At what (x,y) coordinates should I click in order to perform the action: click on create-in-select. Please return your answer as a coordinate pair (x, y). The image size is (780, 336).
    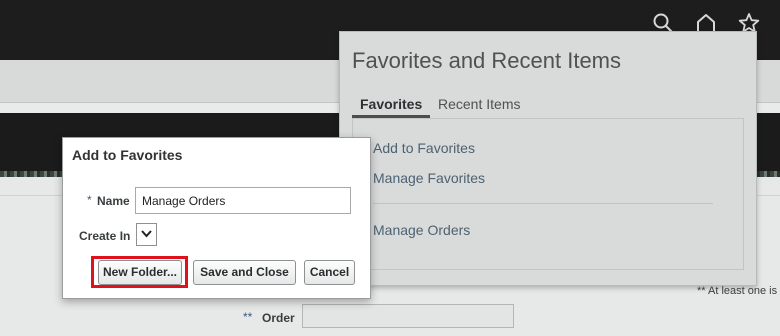
    Looking at the image, I should click on (146, 234).